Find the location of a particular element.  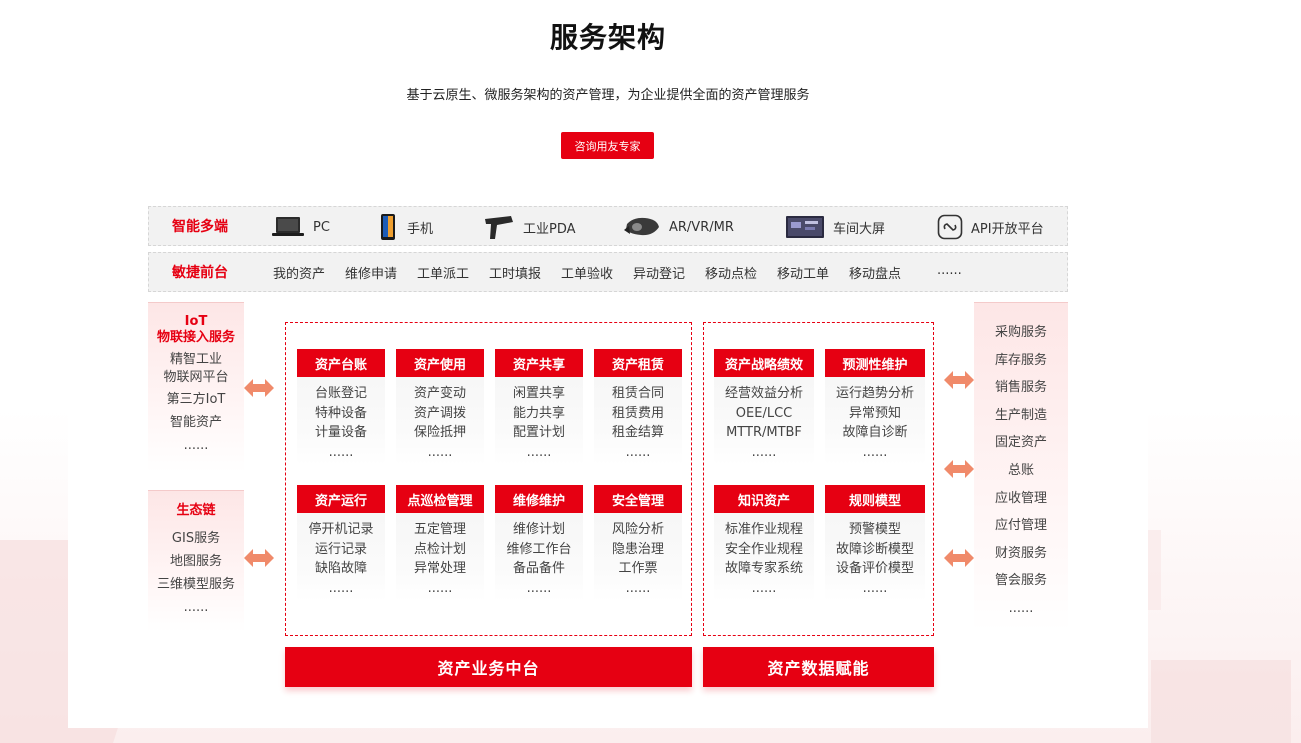

page-title: 服务架构 is located at coordinates (607, 37).